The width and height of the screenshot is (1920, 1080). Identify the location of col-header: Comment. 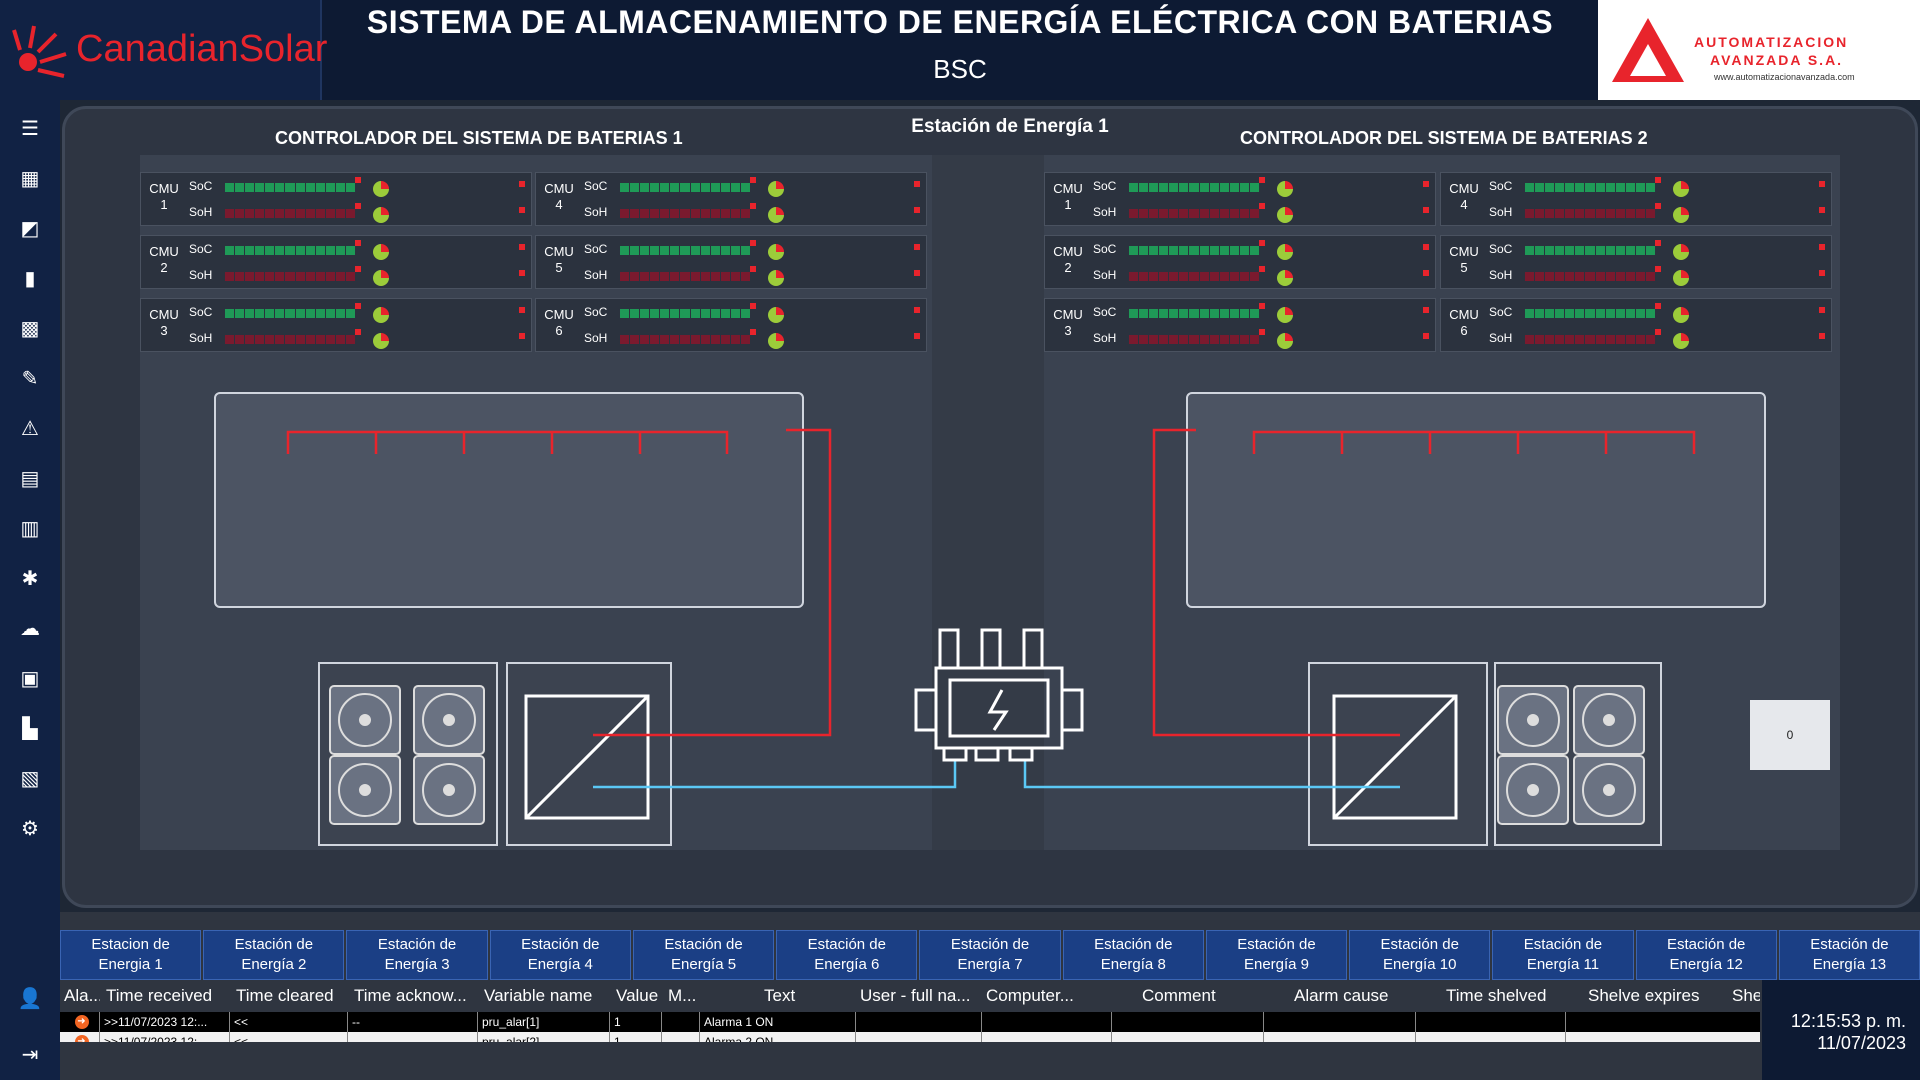
(1188, 996).